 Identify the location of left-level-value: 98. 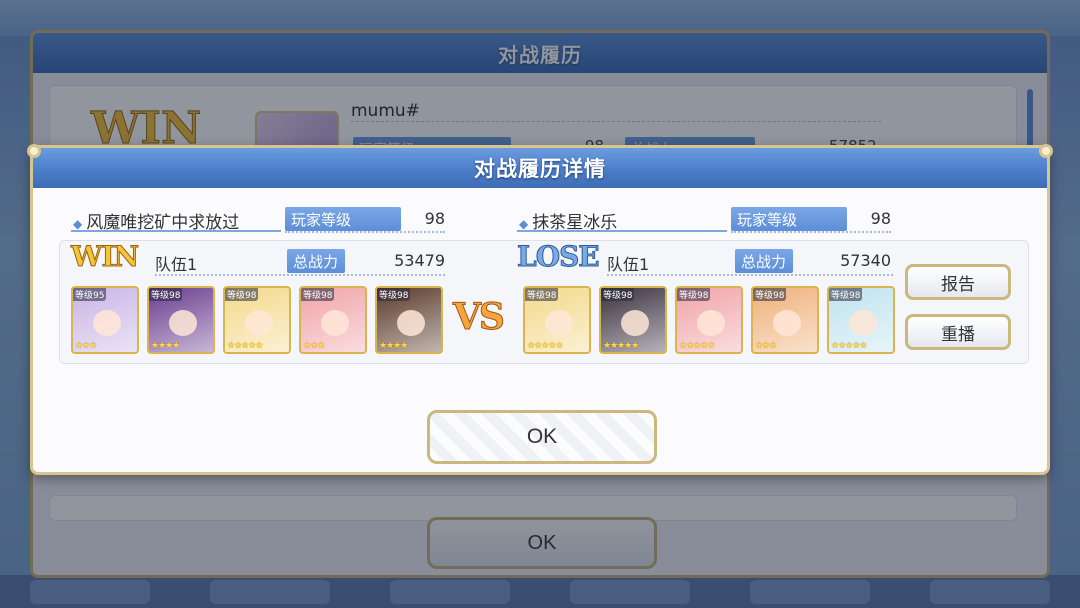
(434, 218).